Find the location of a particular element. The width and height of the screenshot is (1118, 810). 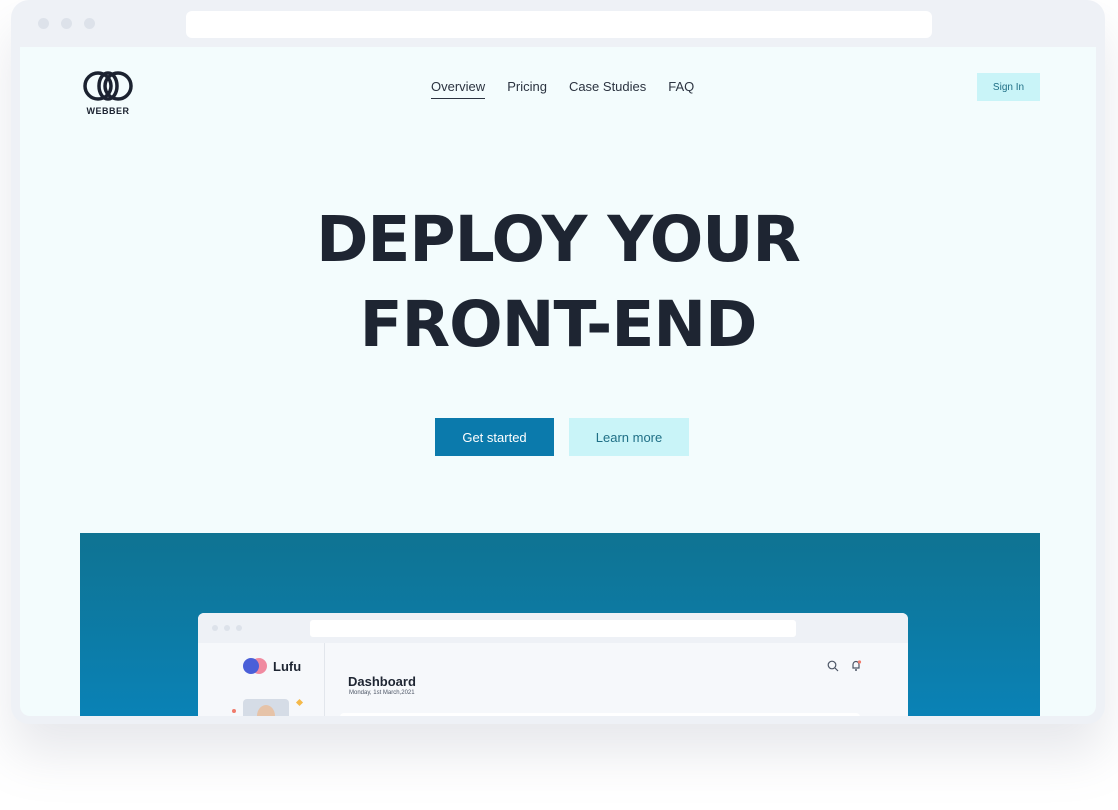

preview-date: Monday, 1st March,2021 is located at coordinates (382, 693).